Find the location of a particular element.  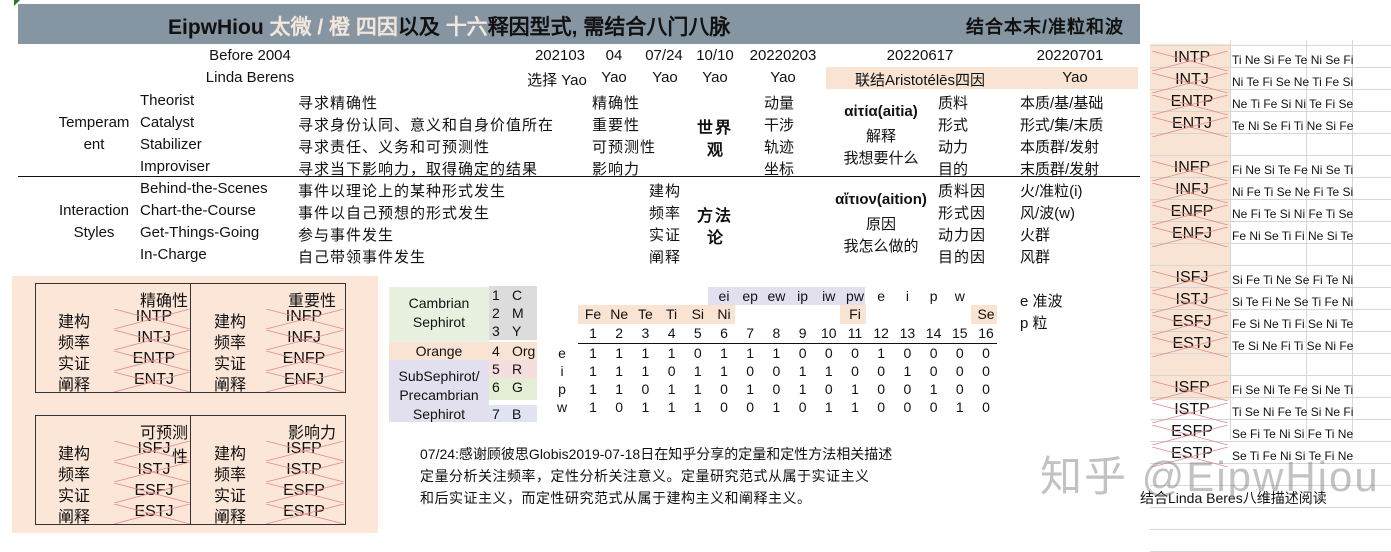

box-type-left: ISTJ is located at coordinates (154, 469).